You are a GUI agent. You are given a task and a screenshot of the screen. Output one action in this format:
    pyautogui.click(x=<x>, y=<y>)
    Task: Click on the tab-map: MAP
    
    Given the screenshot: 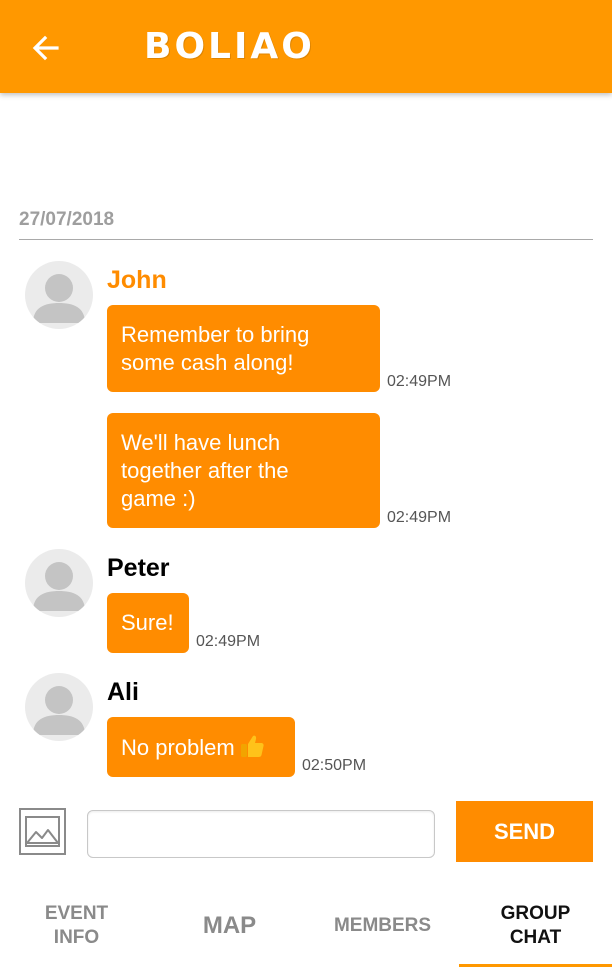 What is the action you would take?
    pyautogui.click(x=229, y=926)
    